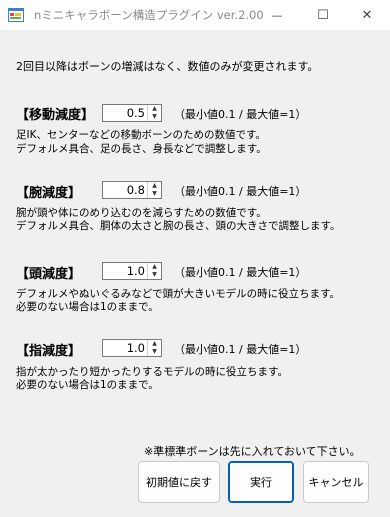  I want to click on move-reduction-value: 0.5, so click(125, 113).